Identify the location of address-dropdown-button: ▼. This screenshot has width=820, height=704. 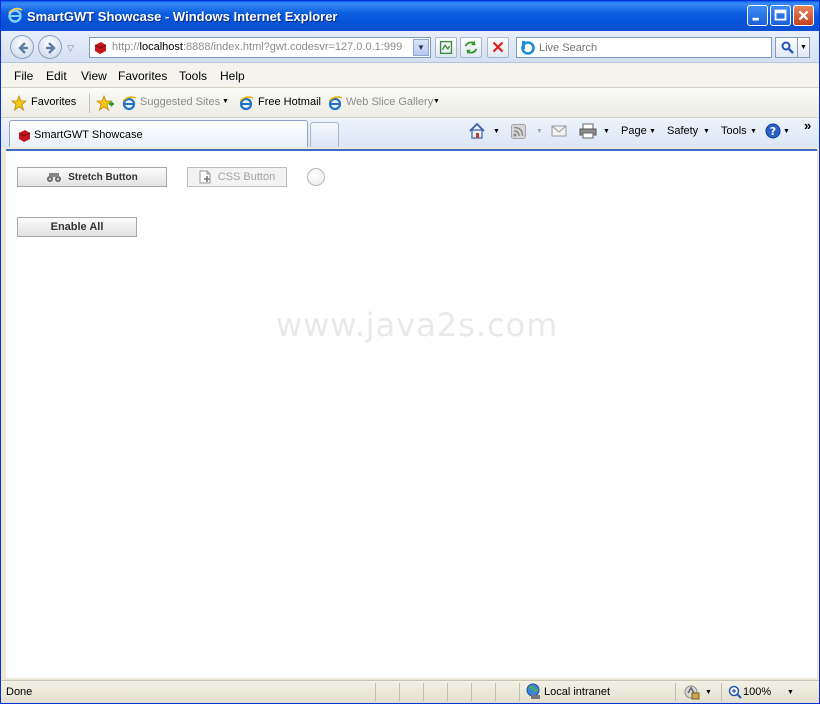
(421, 47).